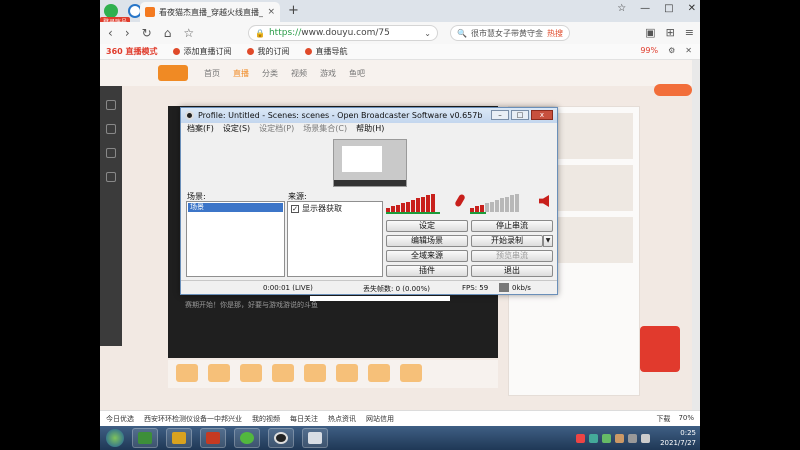 The height and width of the screenshot is (450, 800). I want to click on taskbar-app-crossfire, so click(213, 438).